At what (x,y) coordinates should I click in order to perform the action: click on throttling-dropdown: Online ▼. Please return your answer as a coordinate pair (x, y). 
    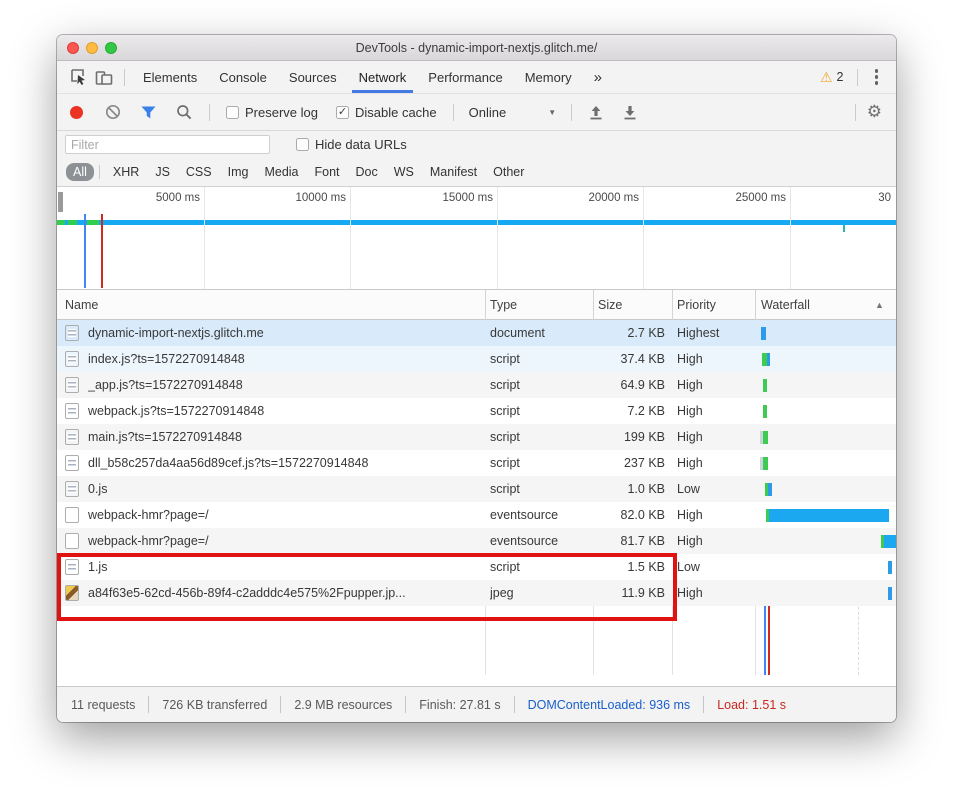
    Looking at the image, I should click on (513, 112).